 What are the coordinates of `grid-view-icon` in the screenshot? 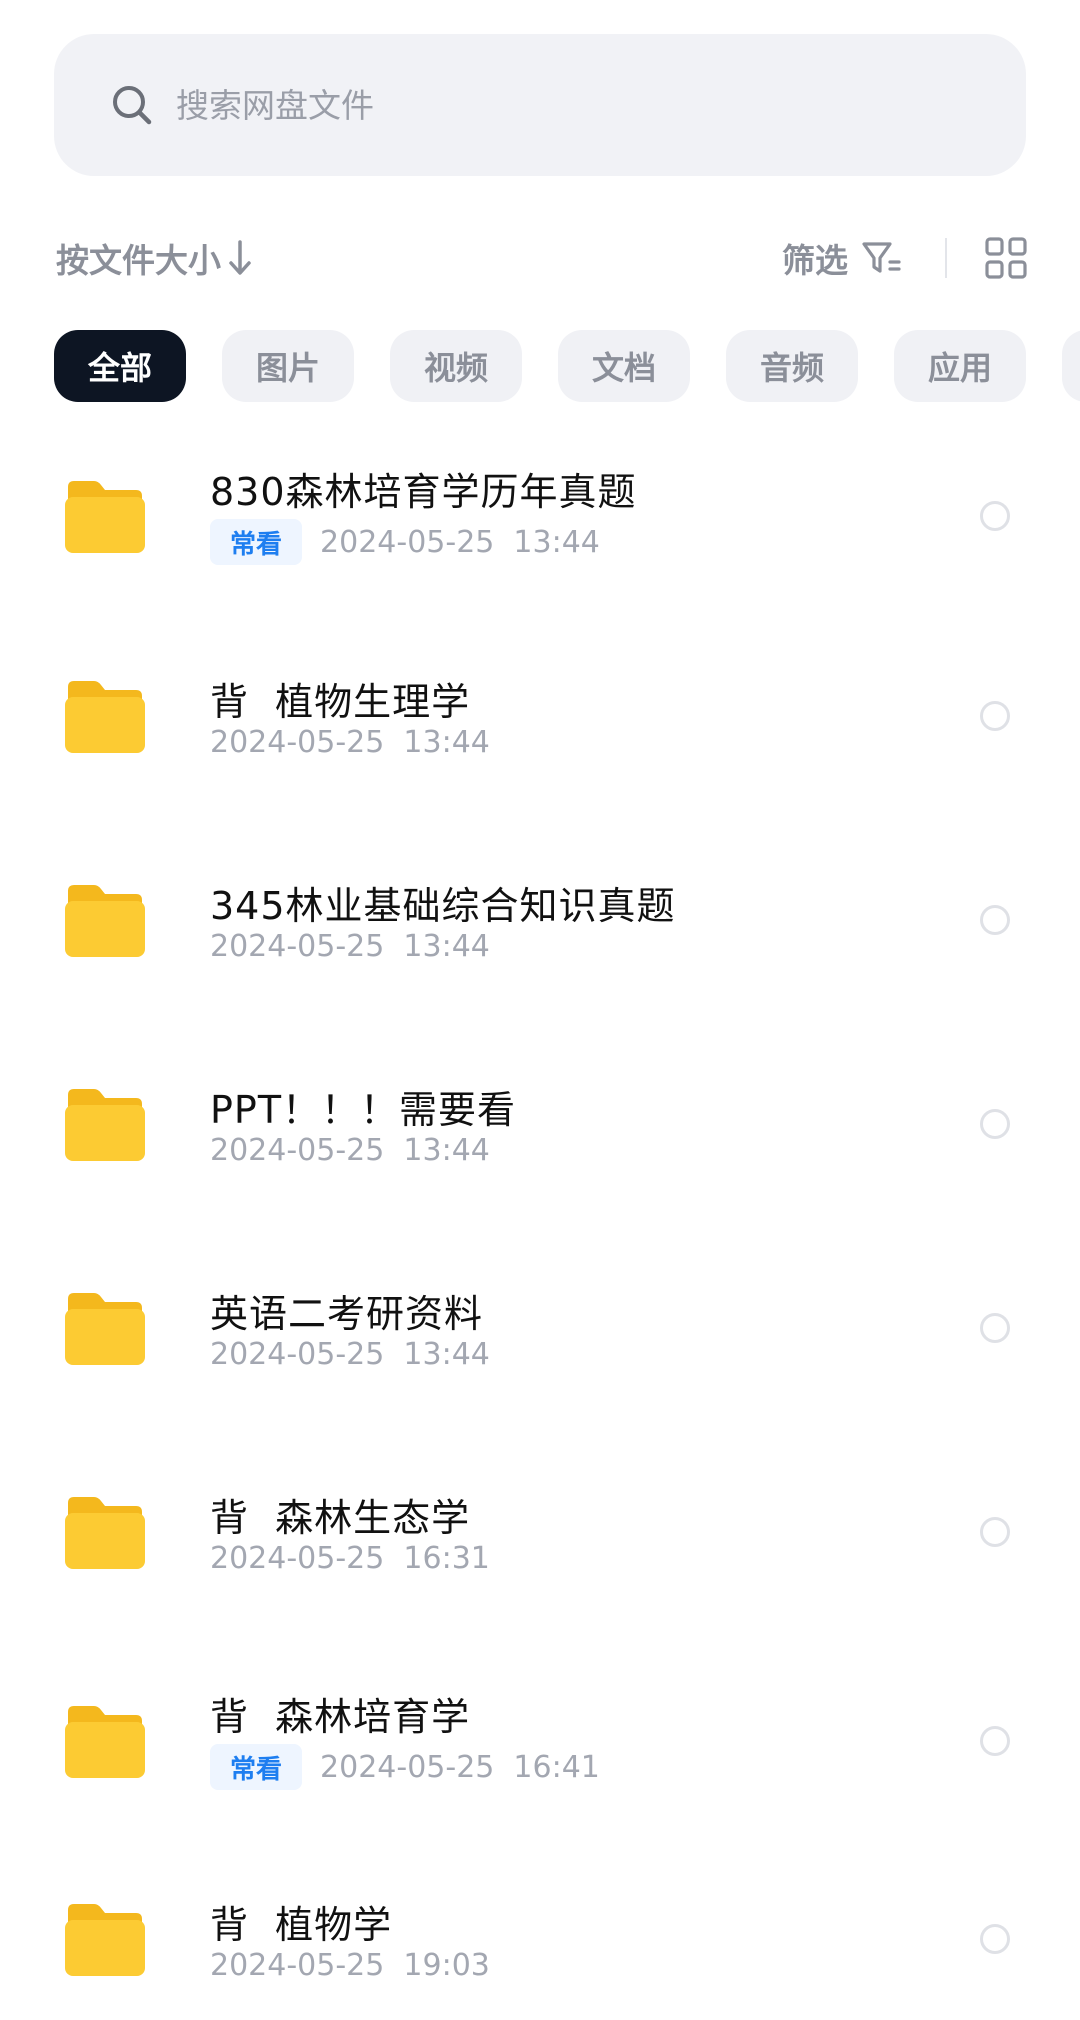 It's located at (1006, 258).